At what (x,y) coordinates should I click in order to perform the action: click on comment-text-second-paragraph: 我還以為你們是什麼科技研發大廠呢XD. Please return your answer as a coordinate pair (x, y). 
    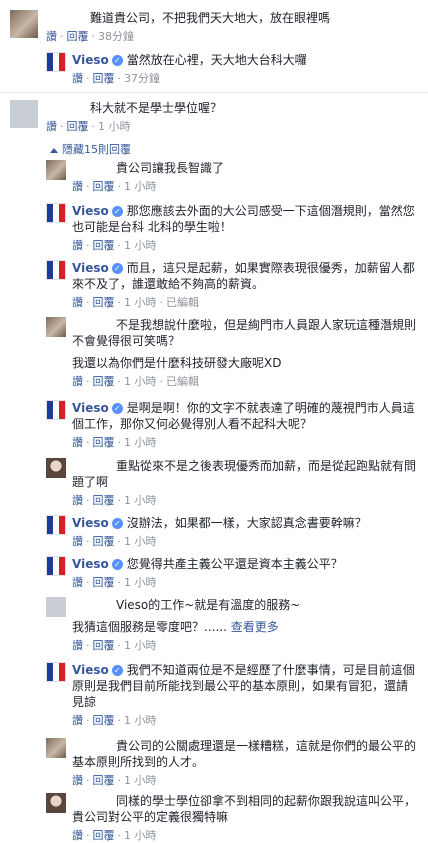
    Looking at the image, I should click on (177, 363).